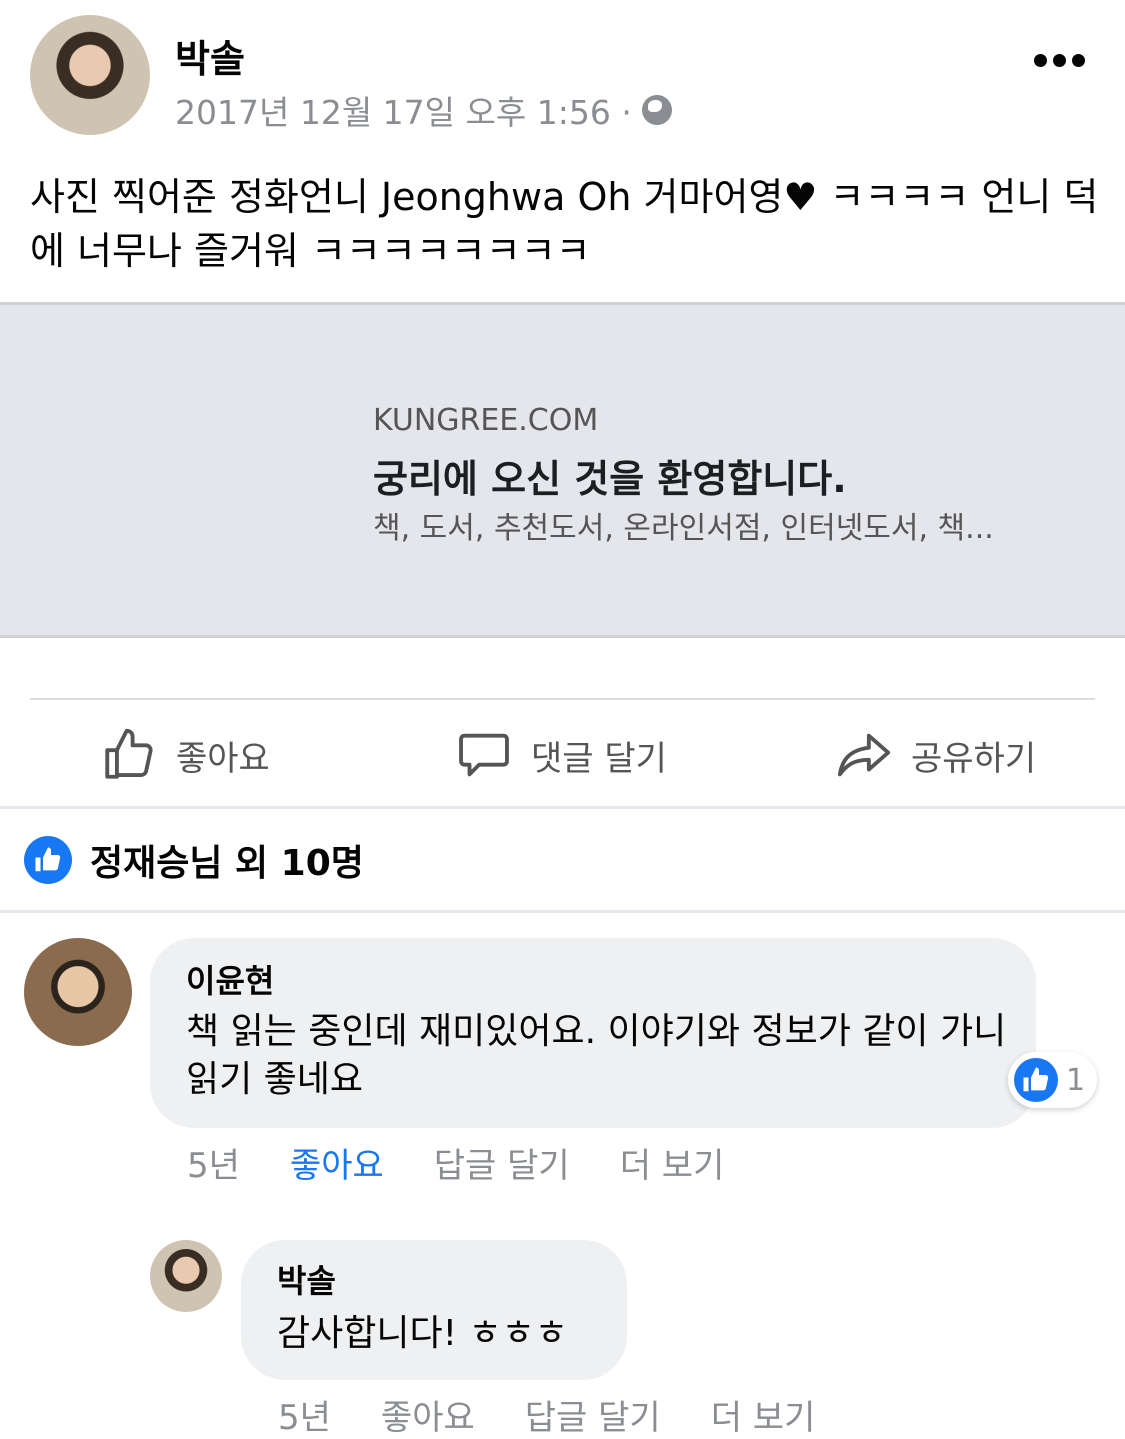 This screenshot has height=1439, width=1125. Describe the element at coordinates (656, 110) in the screenshot. I see `globe-icon` at that location.